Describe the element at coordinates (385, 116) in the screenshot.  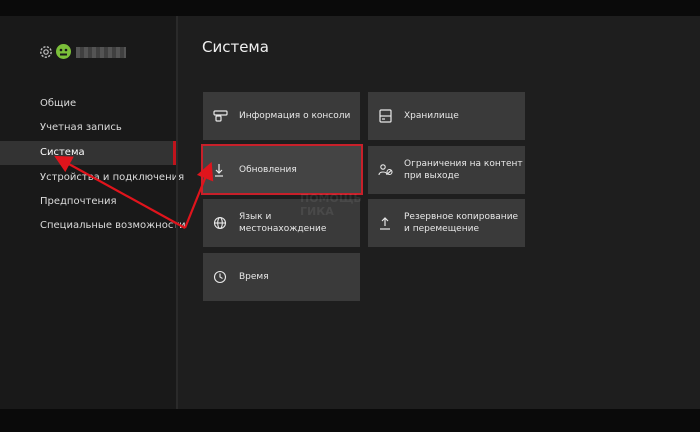
I see `storage-icon` at that location.